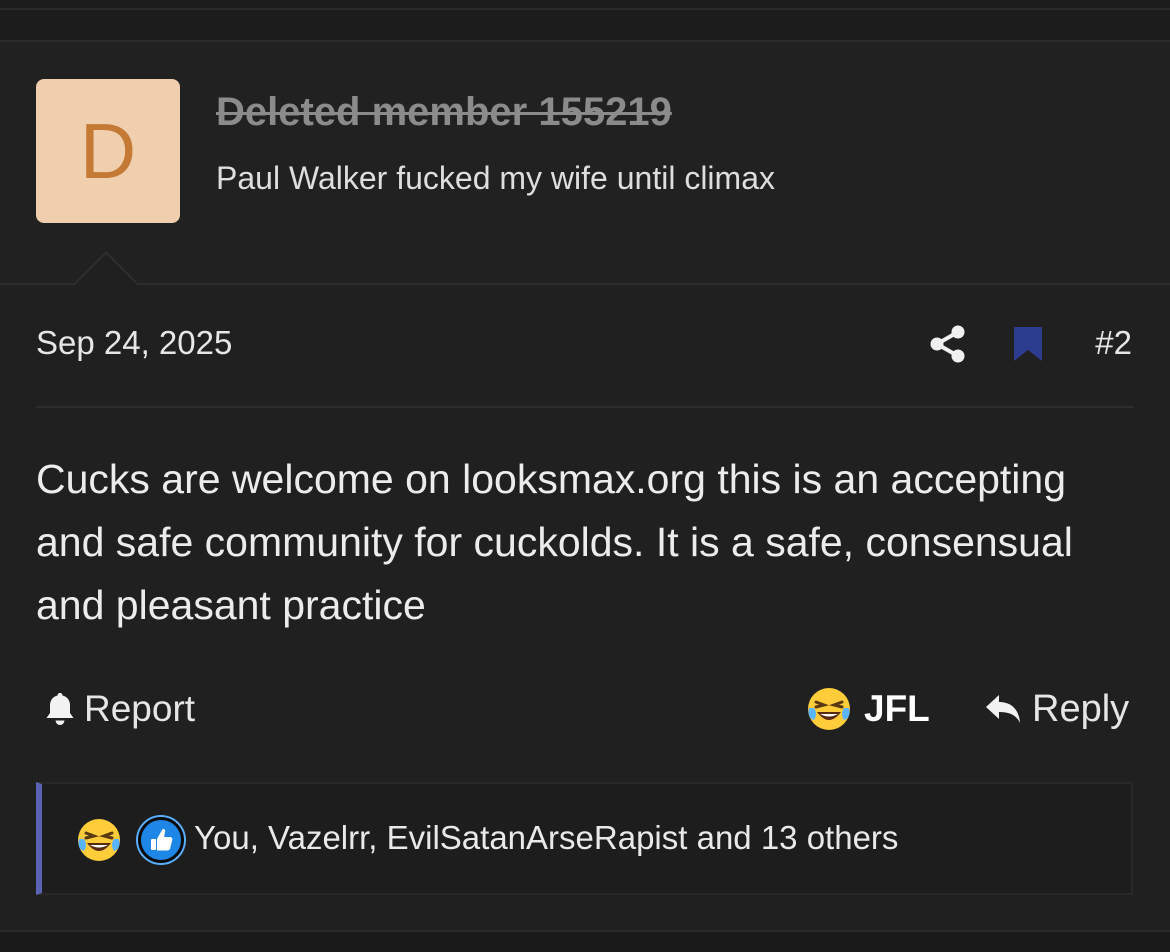 The height and width of the screenshot is (952, 1170). What do you see at coordinates (584, 407) in the screenshot?
I see `divider` at bounding box center [584, 407].